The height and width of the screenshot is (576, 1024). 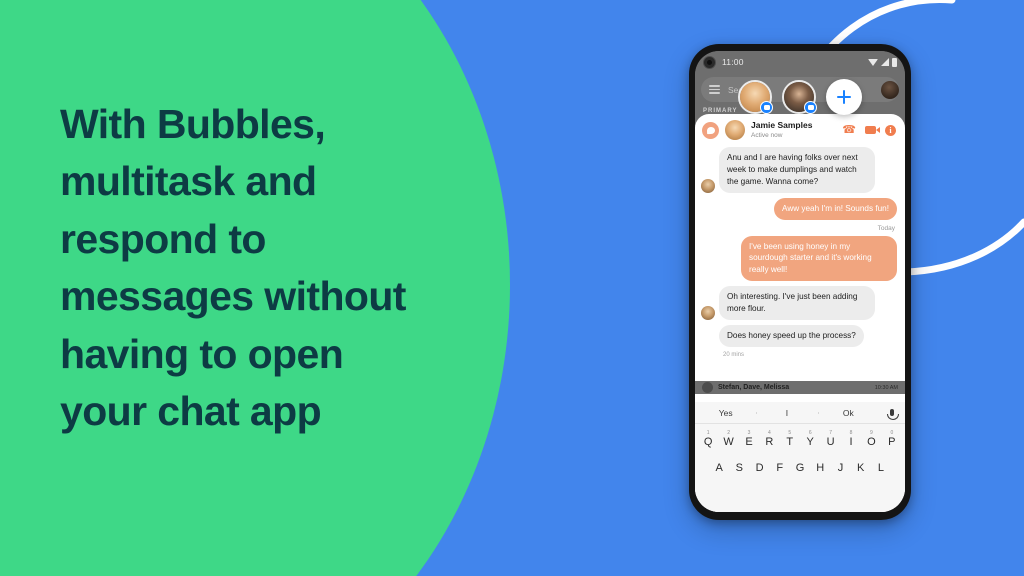 What do you see at coordinates (739, 469) in the screenshot?
I see `key-s: S` at bounding box center [739, 469].